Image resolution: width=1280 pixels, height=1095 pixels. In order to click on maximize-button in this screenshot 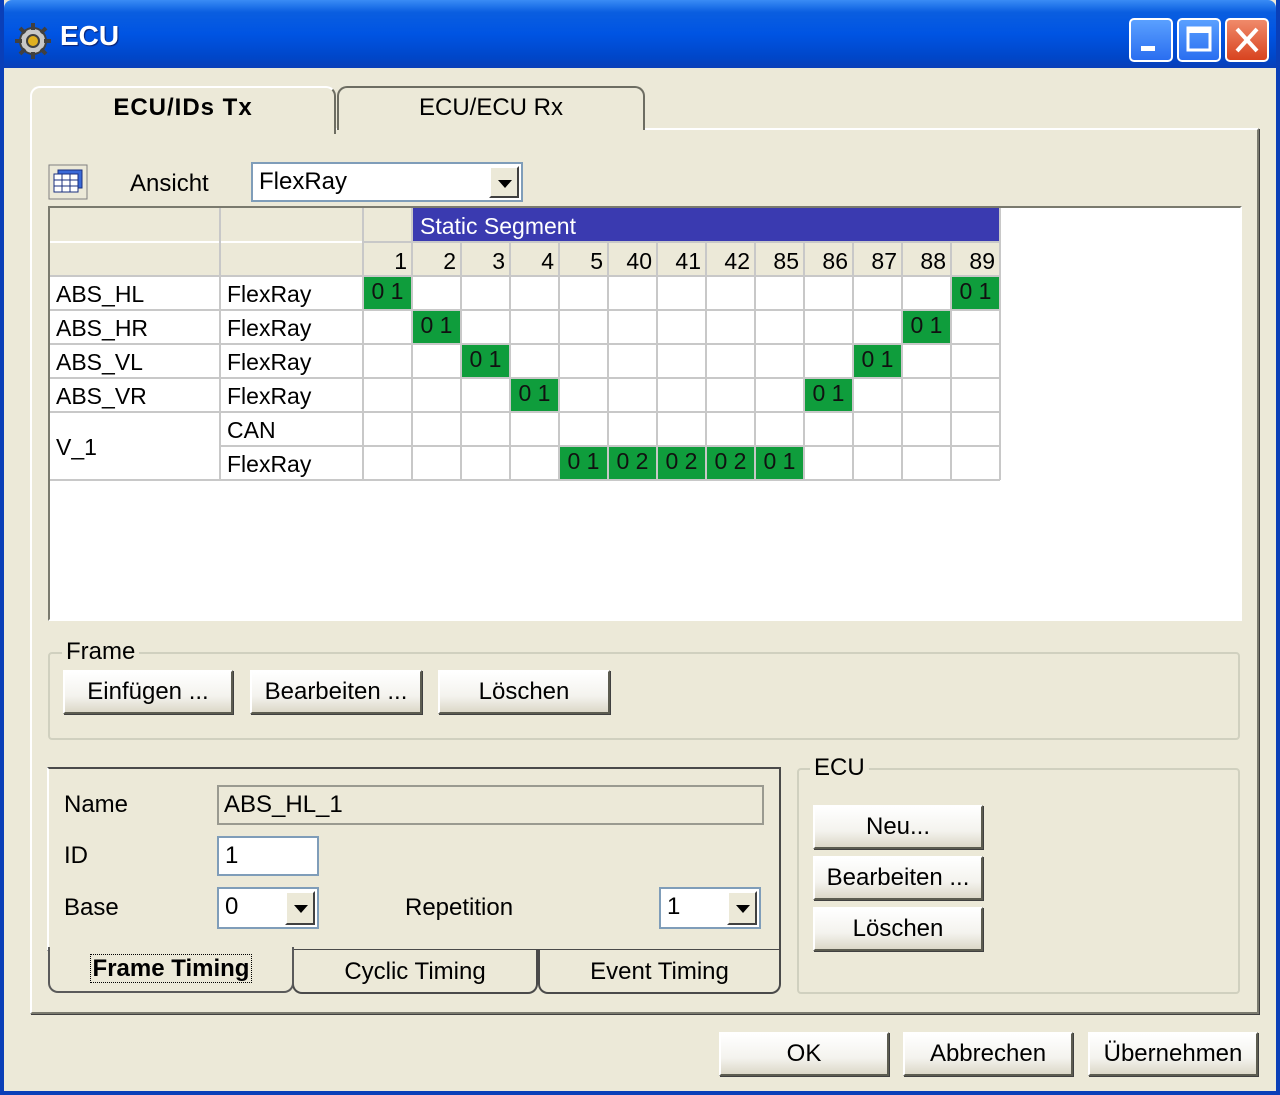, I will do `click(1199, 40)`.